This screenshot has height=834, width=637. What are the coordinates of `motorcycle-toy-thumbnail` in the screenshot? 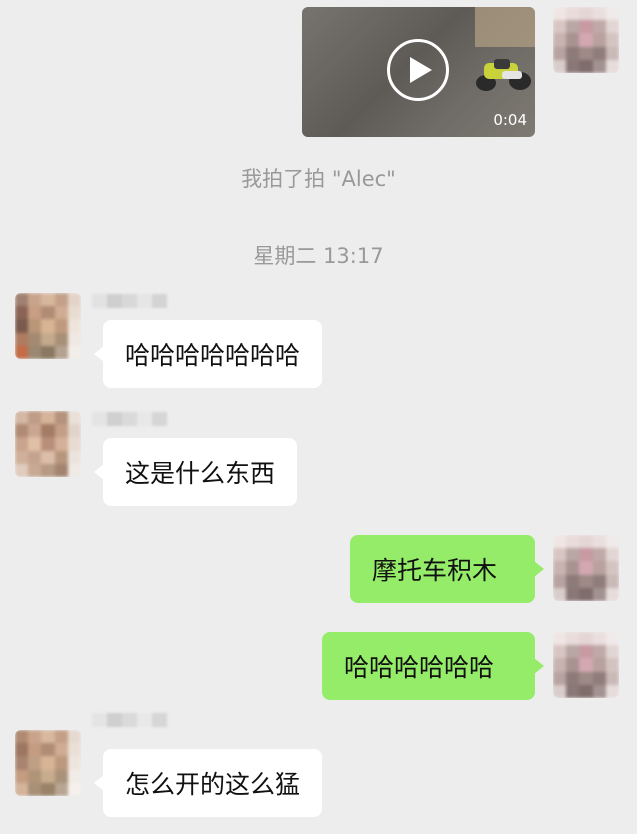 It's located at (503, 75).